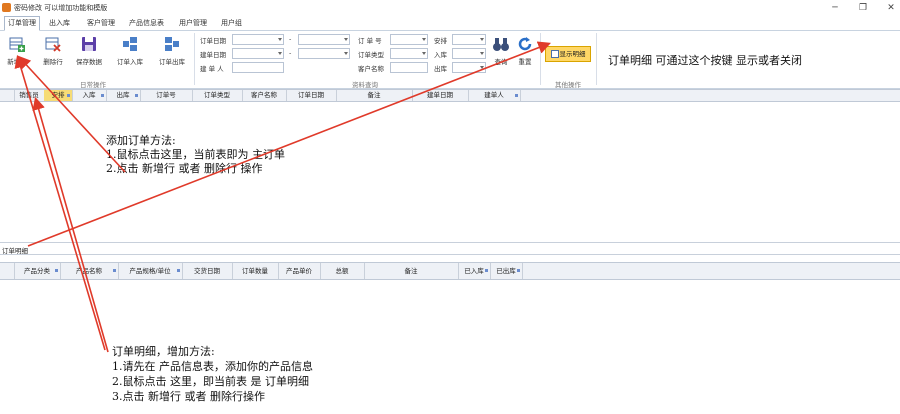 The image size is (900, 414). What do you see at coordinates (450, 254) in the screenshot?
I see `divider` at bounding box center [450, 254].